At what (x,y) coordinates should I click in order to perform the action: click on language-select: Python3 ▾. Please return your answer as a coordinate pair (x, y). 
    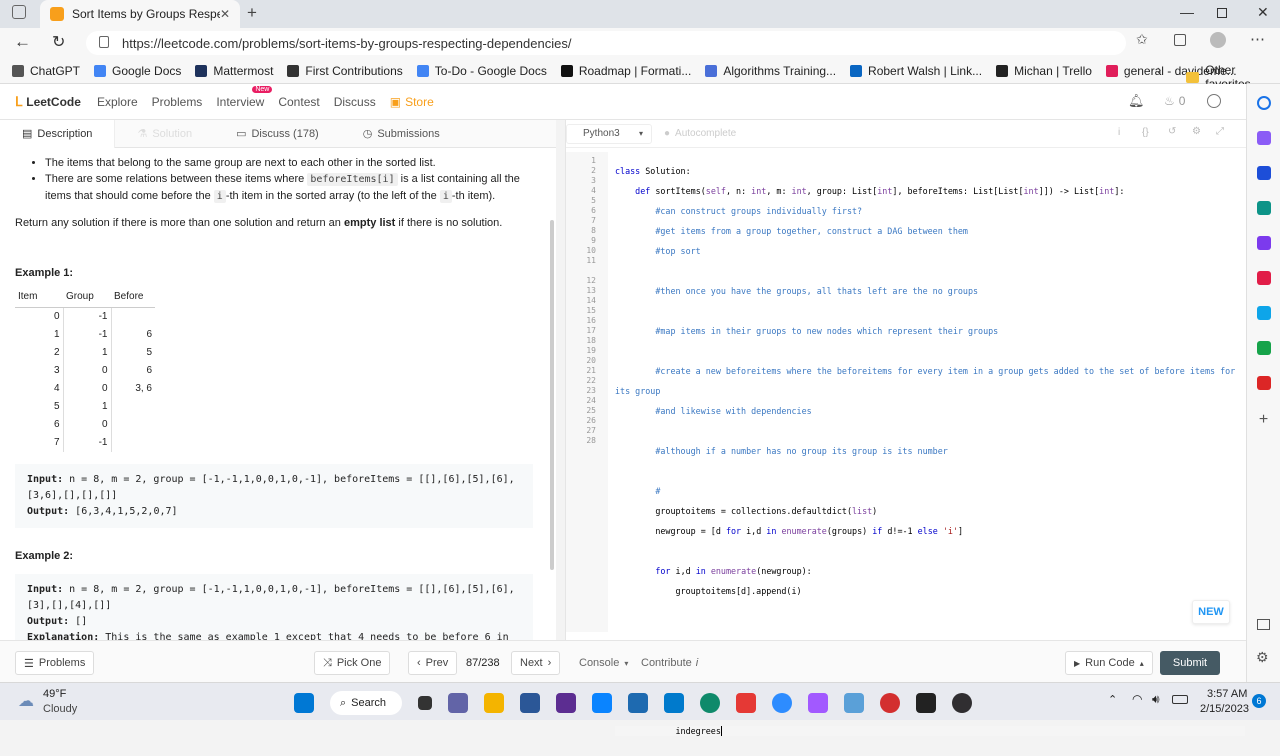
    Looking at the image, I should click on (609, 133).